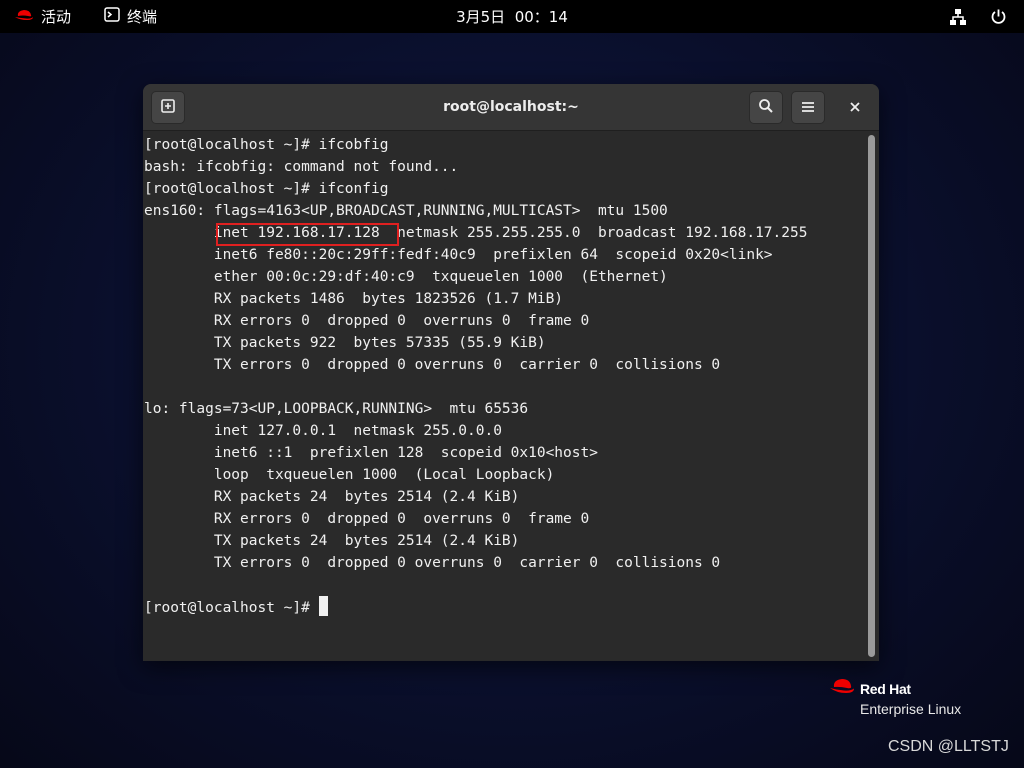  I want to click on redhat-hat-icon, so click(842, 688).